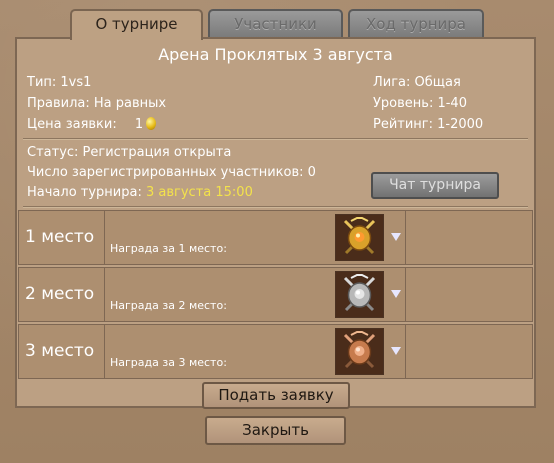 The image size is (554, 463). I want to click on entry-fee-value: 1, so click(139, 124).